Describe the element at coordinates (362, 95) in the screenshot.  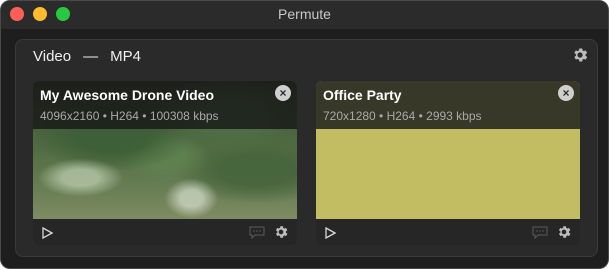
I see `video-title: Office Party` at that location.